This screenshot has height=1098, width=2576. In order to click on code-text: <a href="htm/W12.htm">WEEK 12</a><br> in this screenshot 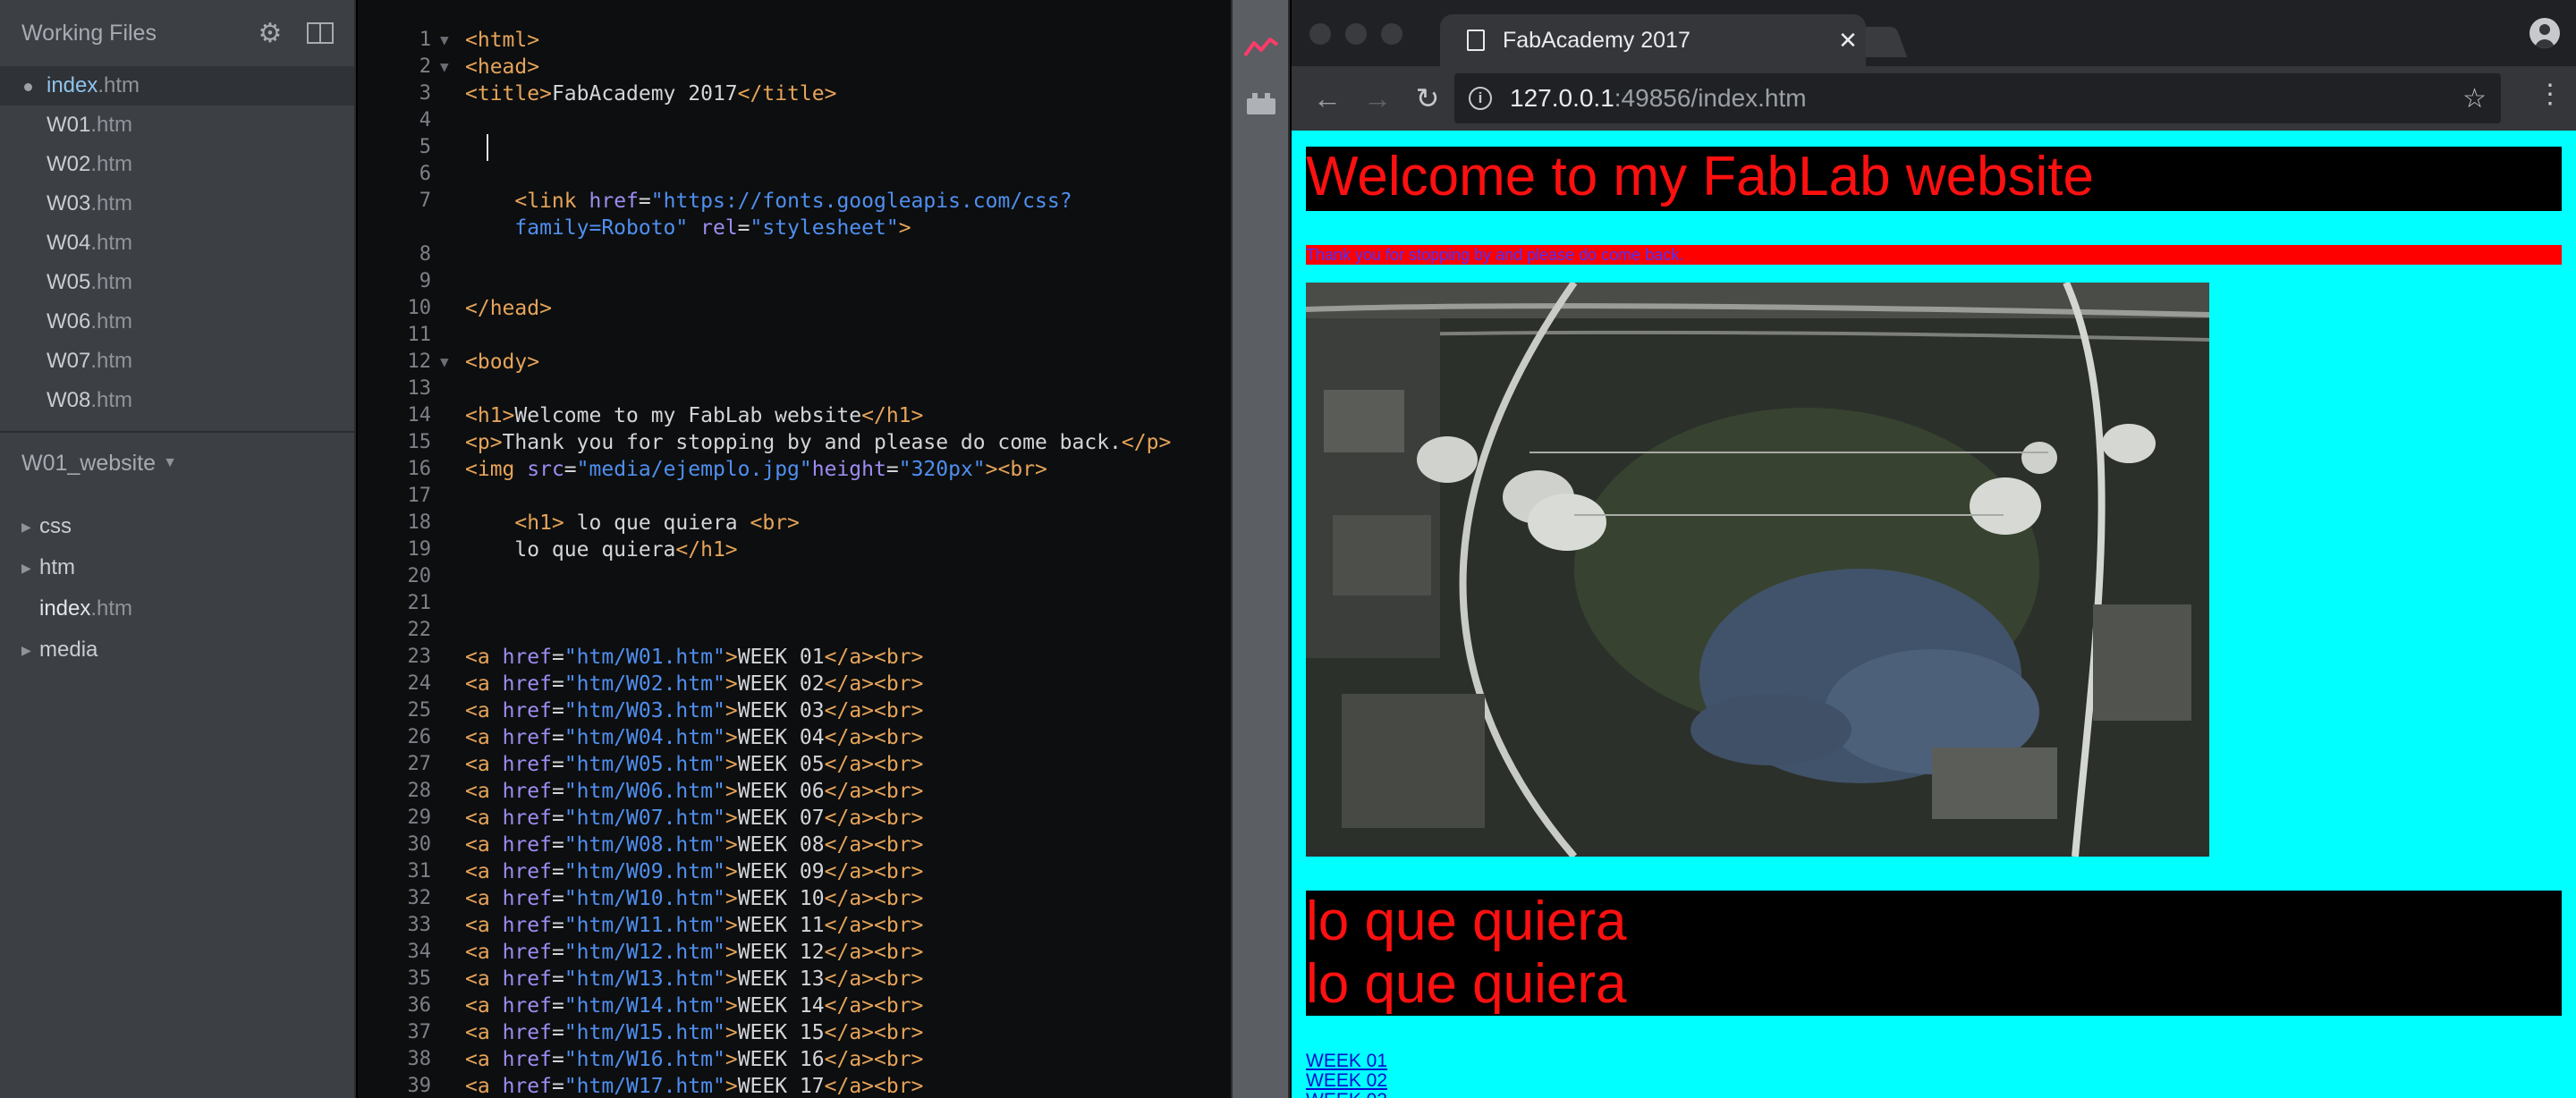, I will do `click(694, 952)`.